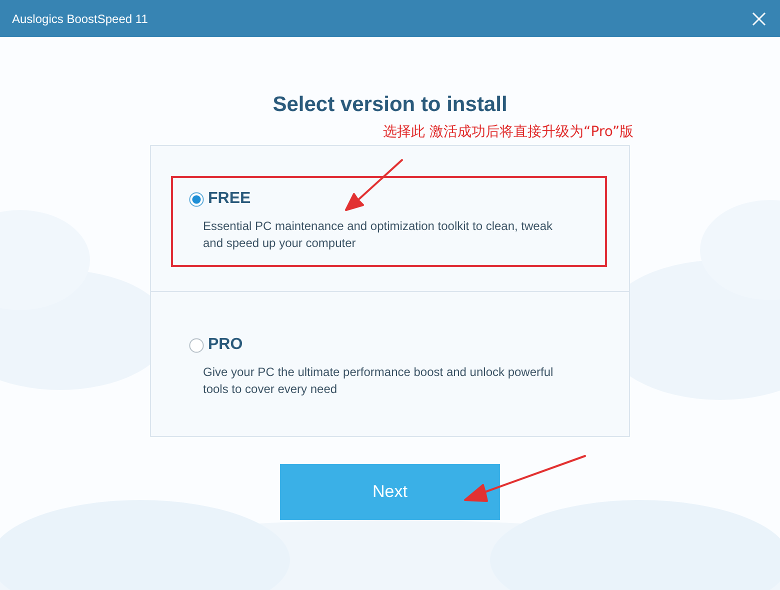 Image resolution: width=780 pixels, height=590 pixels. What do you see at coordinates (508, 132) in the screenshot?
I see `annotation-text: 选择此 激活成功后将直接升级为“Pro”版` at bounding box center [508, 132].